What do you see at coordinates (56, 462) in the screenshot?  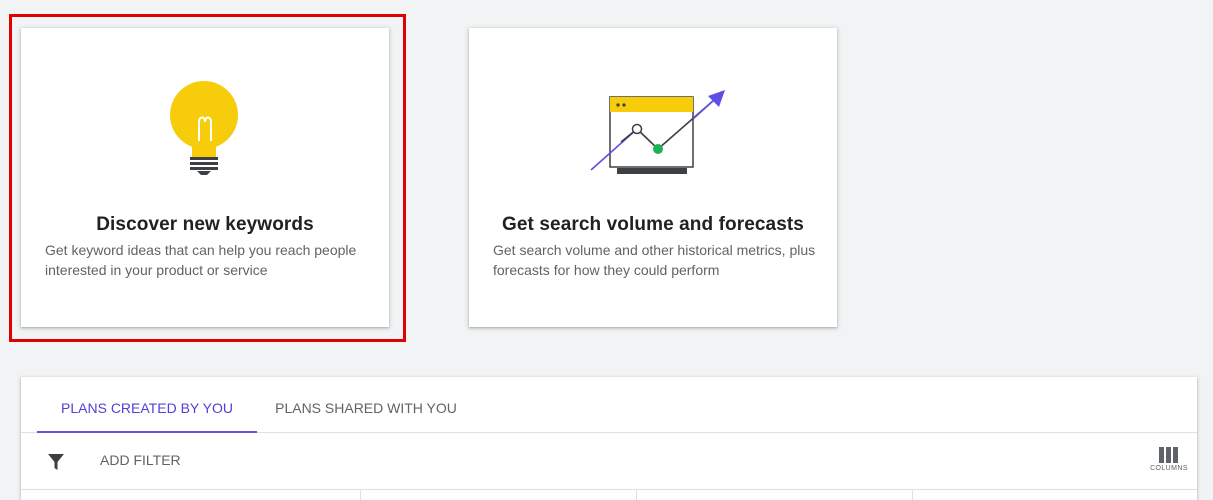 I see `filter-icon` at bounding box center [56, 462].